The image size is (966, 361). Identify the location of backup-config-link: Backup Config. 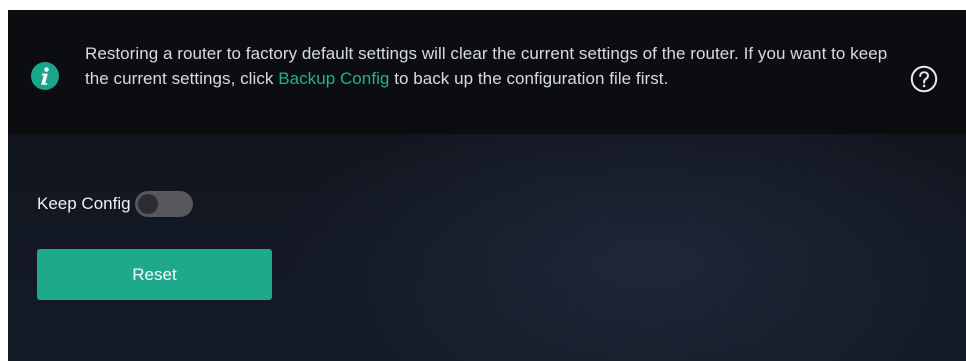
(333, 78).